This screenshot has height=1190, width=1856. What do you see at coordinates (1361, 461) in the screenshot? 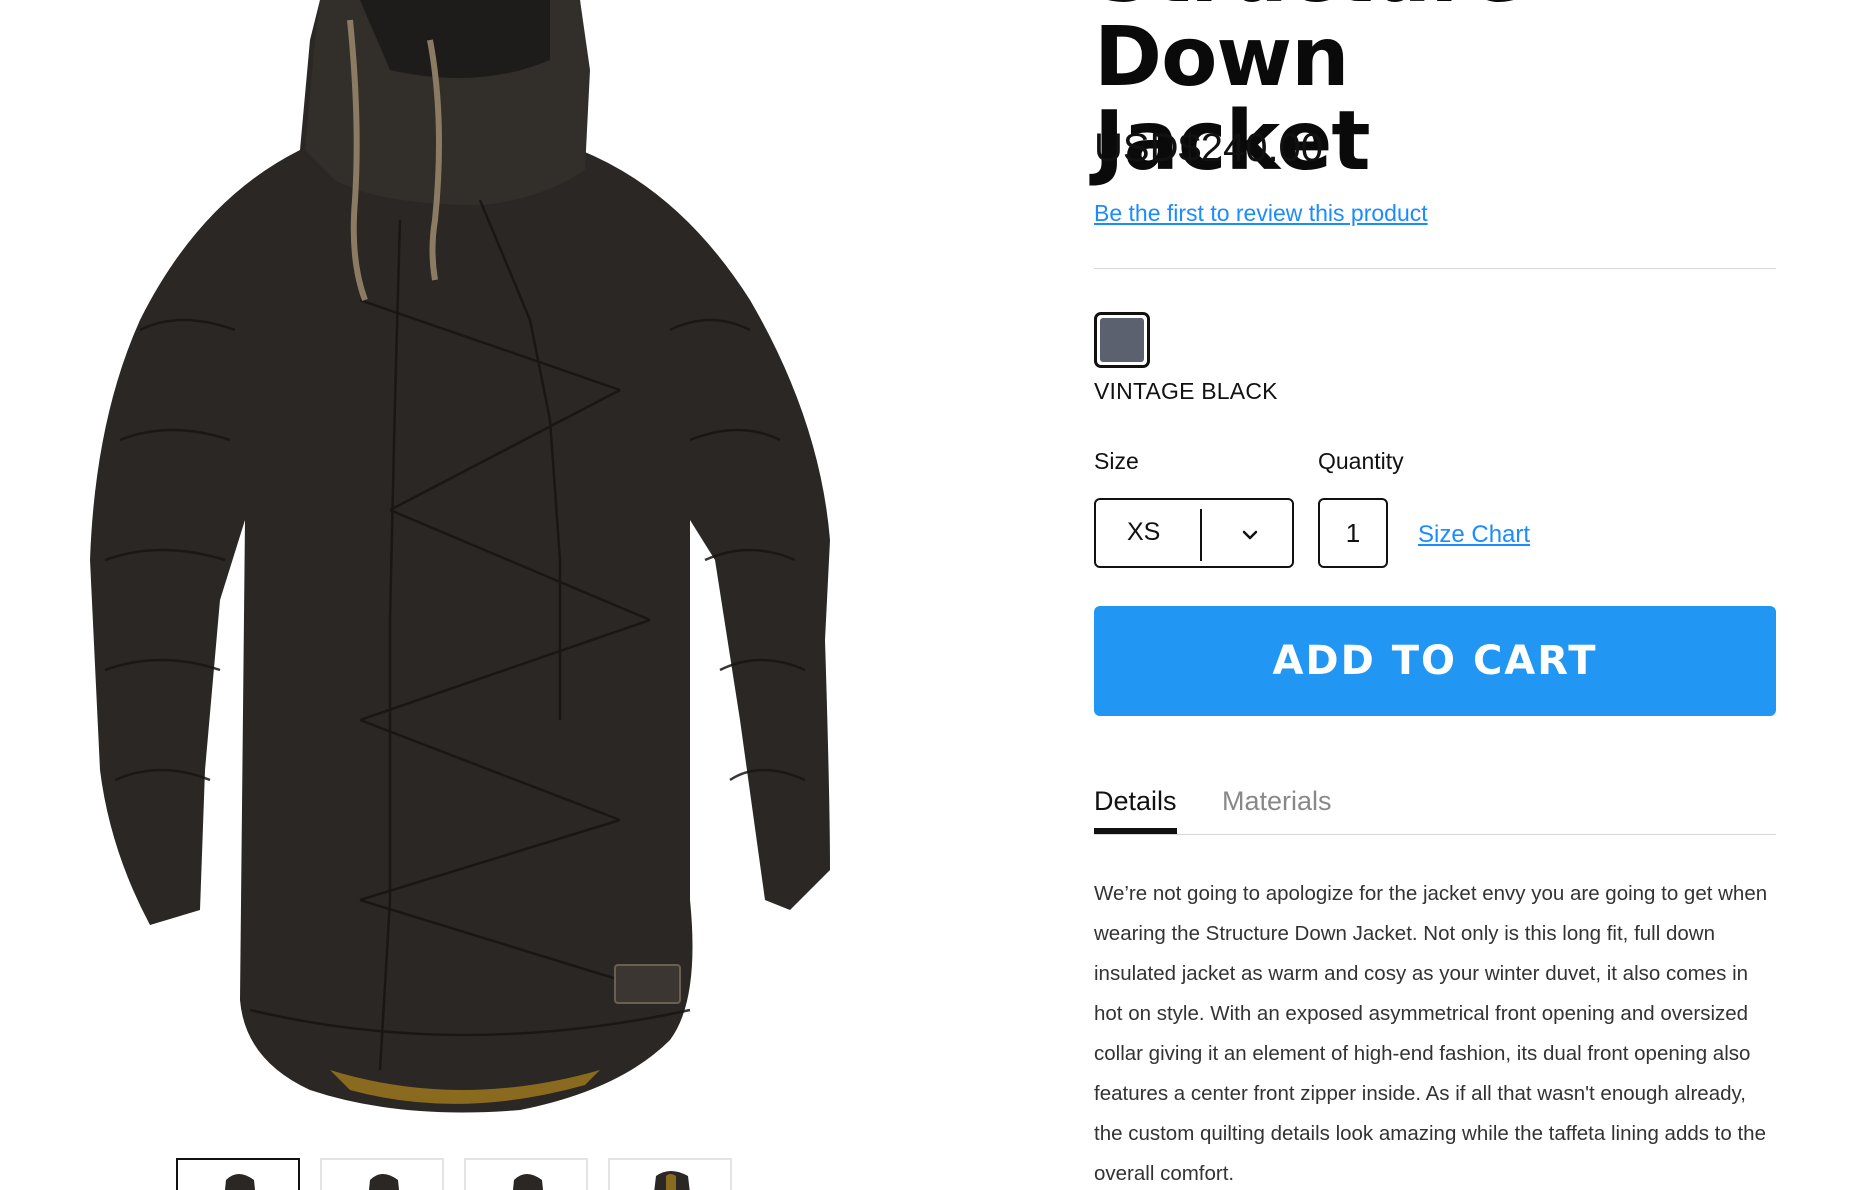
I see `quantity-label: Quantity` at bounding box center [1361, 461].